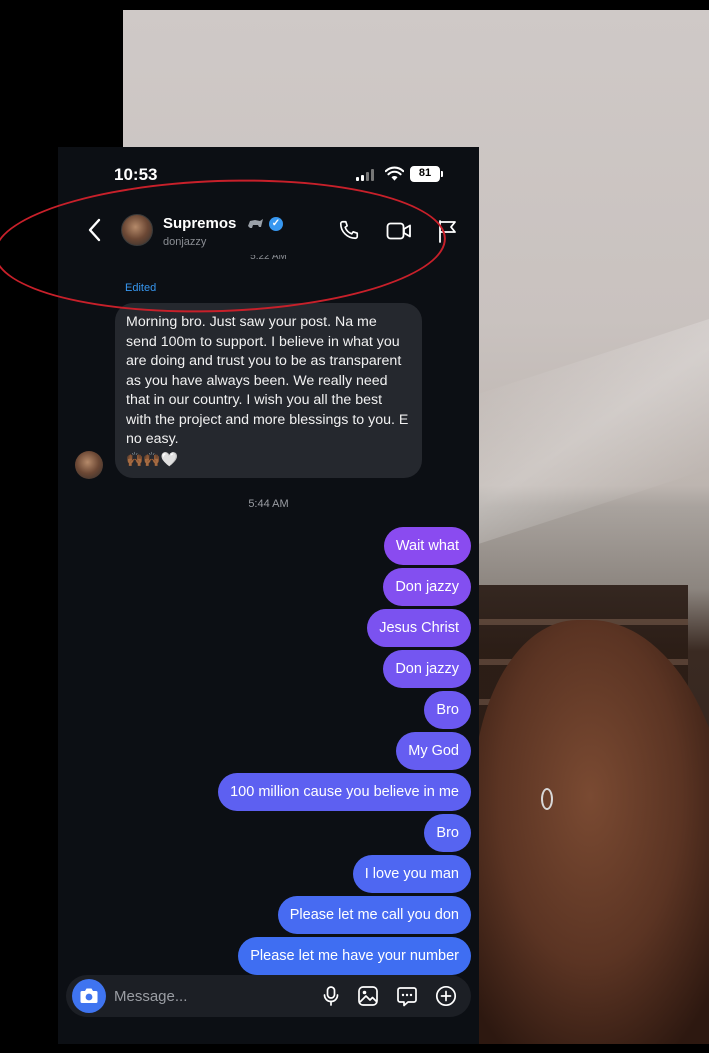  Describe the element at coordinates (204, 996) in the screenshot. I see `message-input` at that location.